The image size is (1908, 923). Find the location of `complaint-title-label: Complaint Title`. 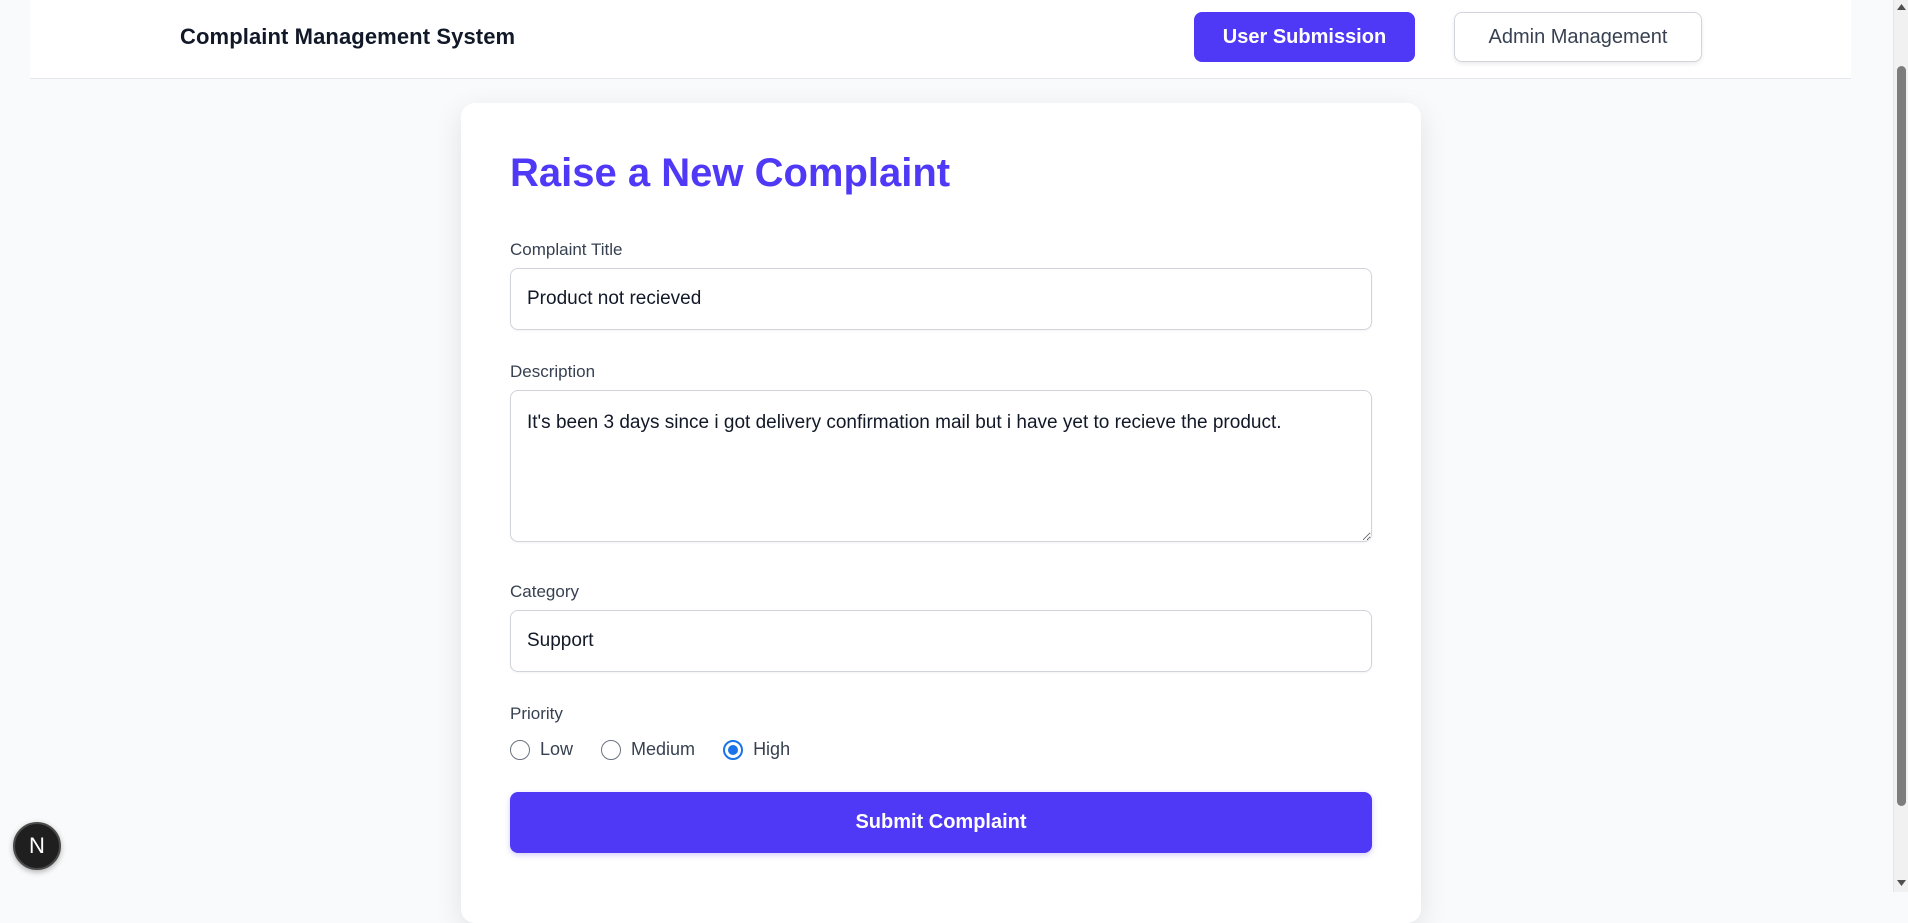

complaint-title-label: Complaint Title is located at coordinates (566, 249).